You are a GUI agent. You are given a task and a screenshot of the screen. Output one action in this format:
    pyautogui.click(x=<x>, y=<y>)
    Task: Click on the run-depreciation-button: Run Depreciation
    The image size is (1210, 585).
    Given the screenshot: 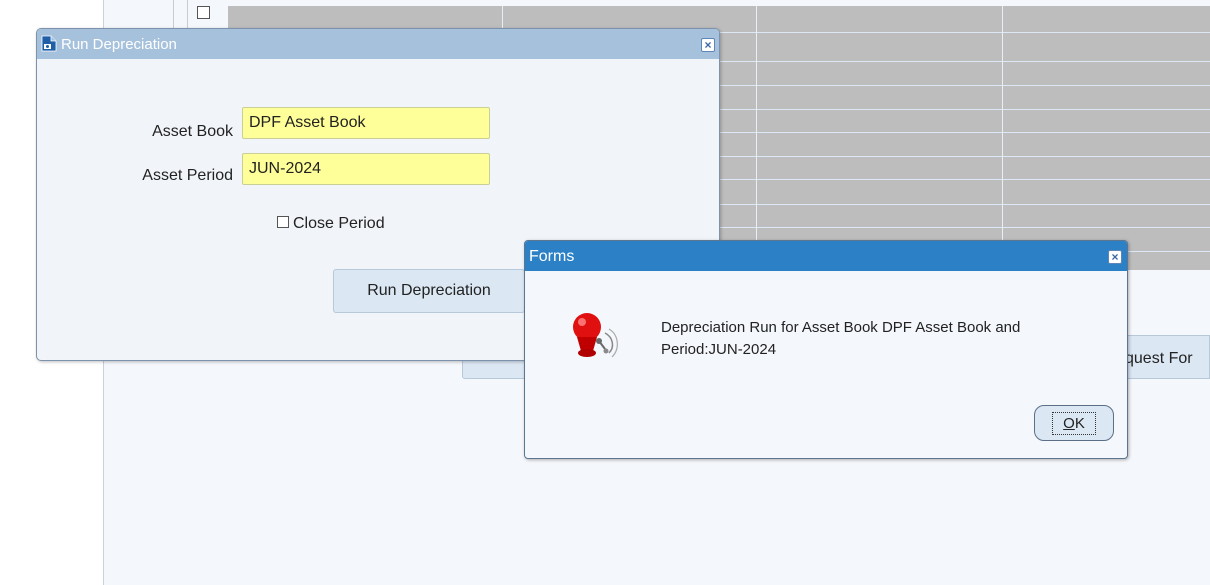 What is the action you would take?
    pyautogui.click(x=429, y=291)
    